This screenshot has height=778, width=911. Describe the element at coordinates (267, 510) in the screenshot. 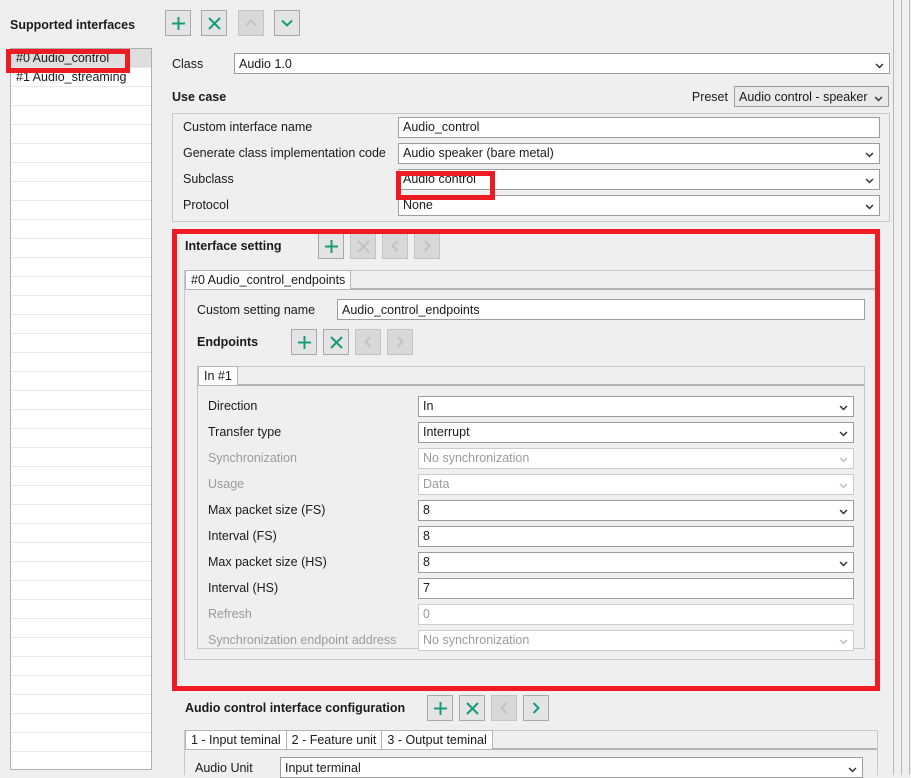

I see `row-label: Max packet size (FS)` at that location.